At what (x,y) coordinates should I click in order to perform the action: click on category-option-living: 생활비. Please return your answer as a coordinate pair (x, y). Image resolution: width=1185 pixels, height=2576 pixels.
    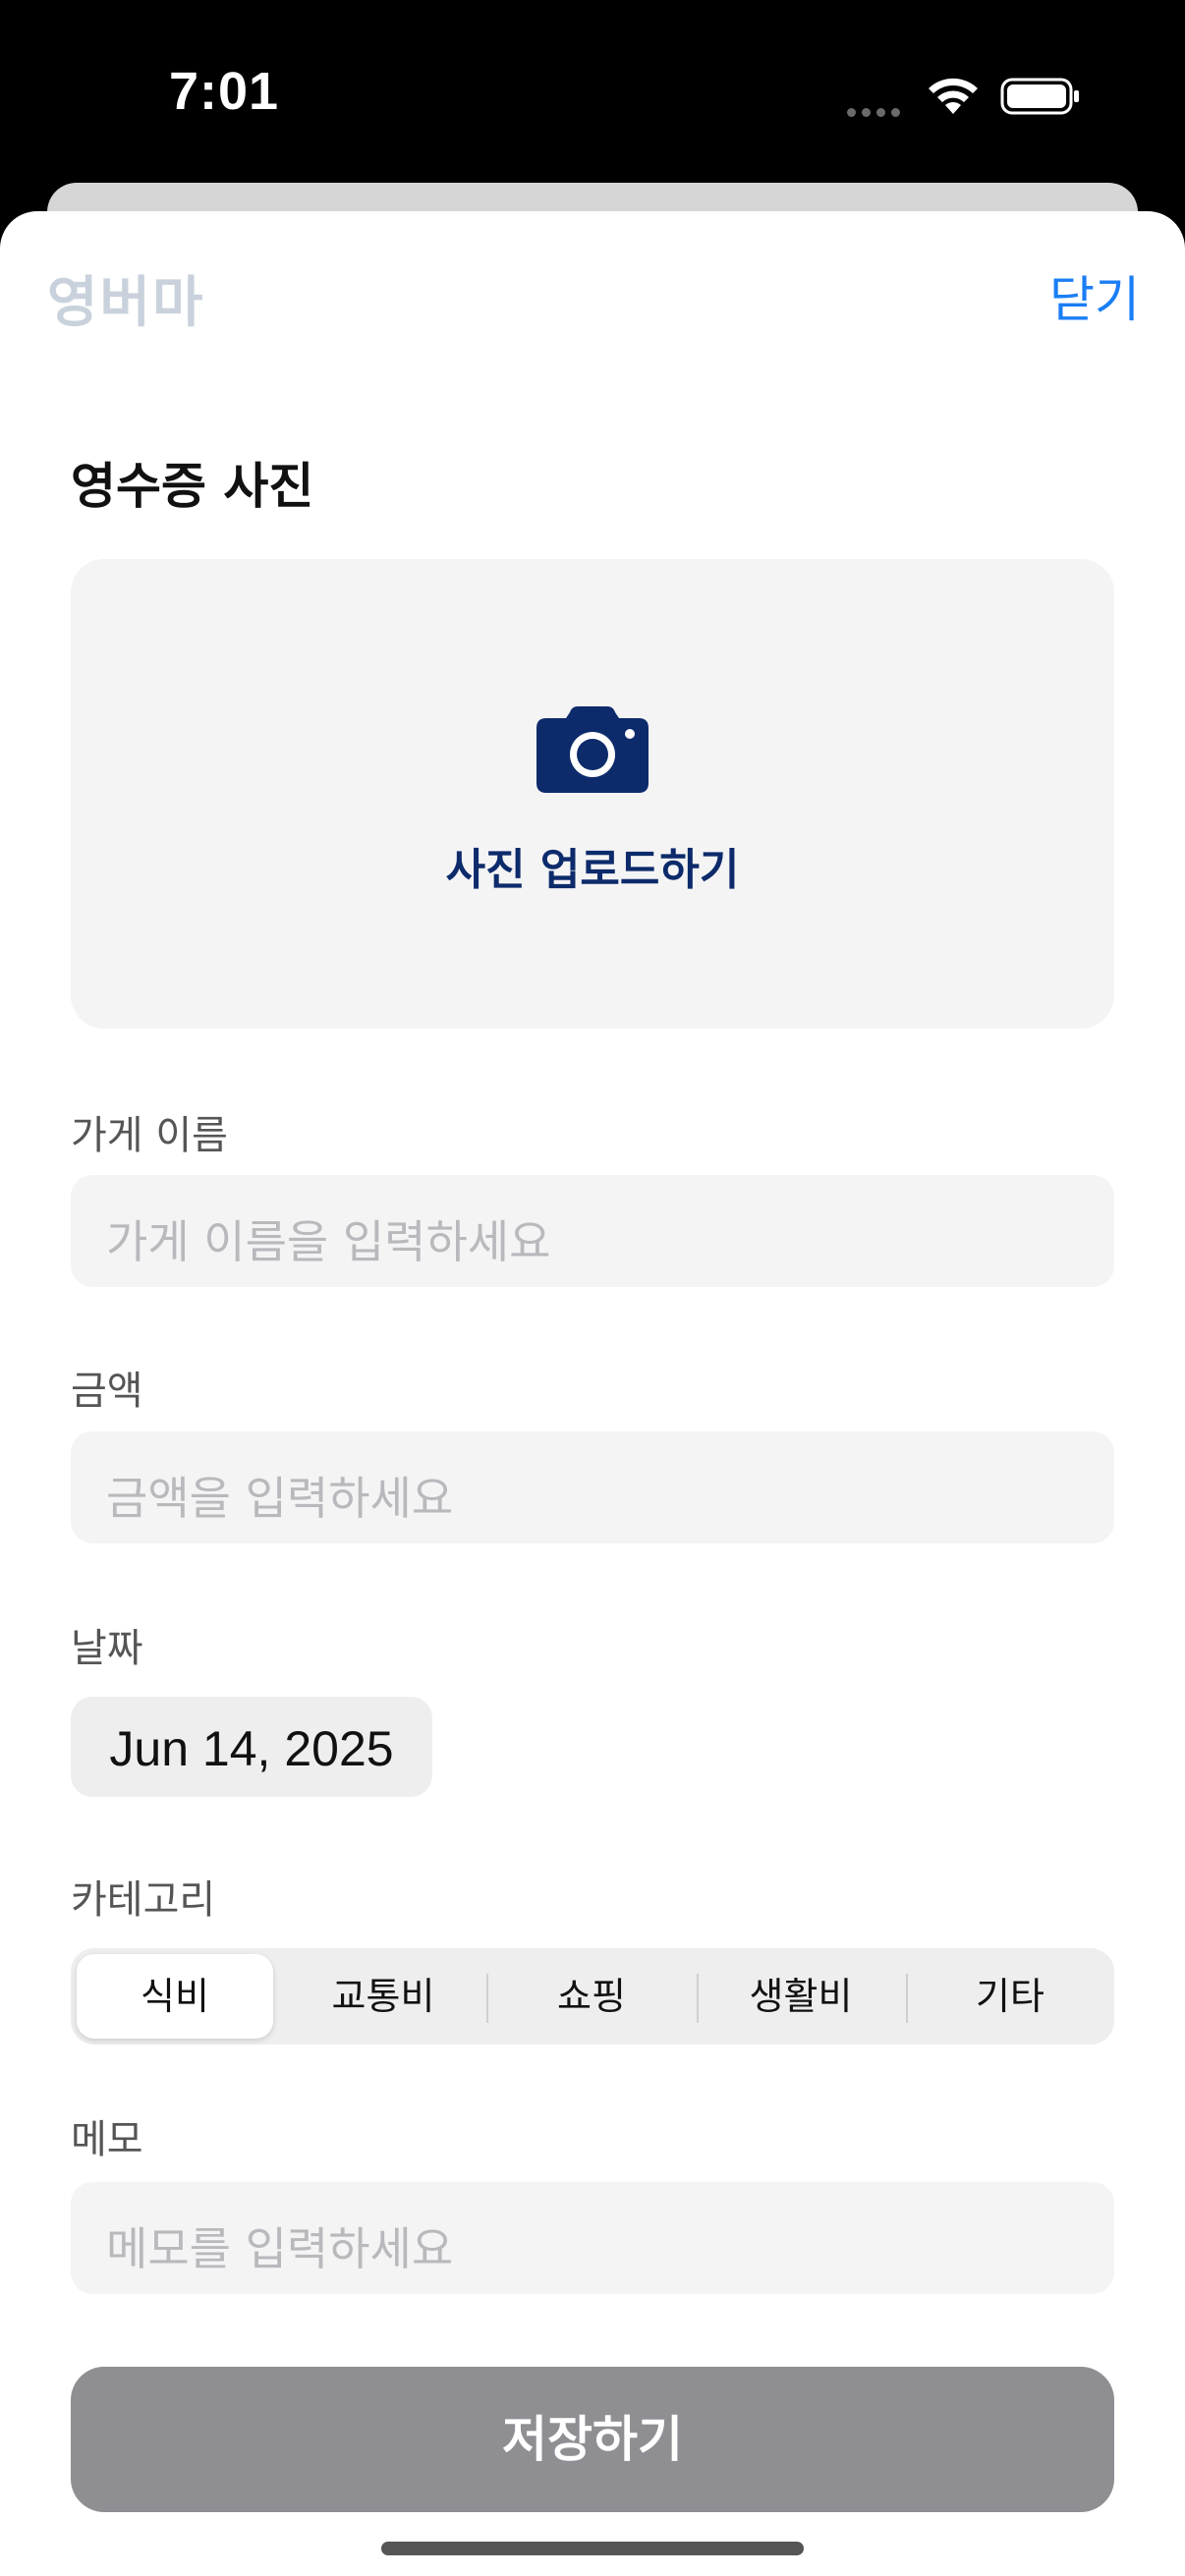
    Looking at the image, I should click on (801, 1996).